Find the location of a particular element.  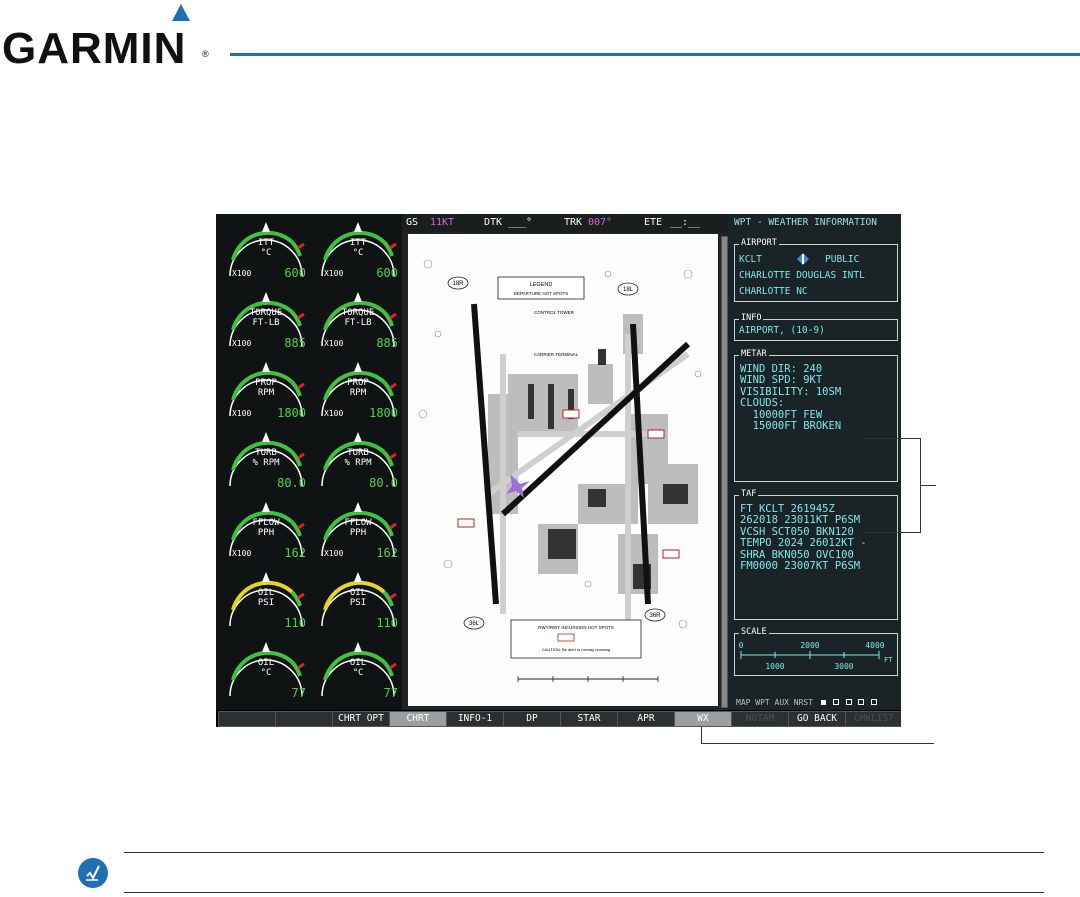

chart-legend-item: DEPARTURE HOT SPOTS is located at coordinates (541, 293).